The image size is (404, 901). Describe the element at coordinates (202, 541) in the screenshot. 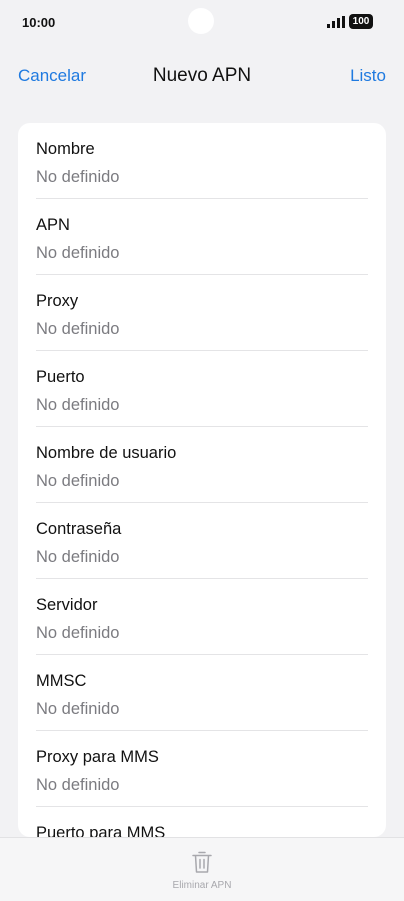

I see `field-contrasena: Contraseña No definido` at that location.